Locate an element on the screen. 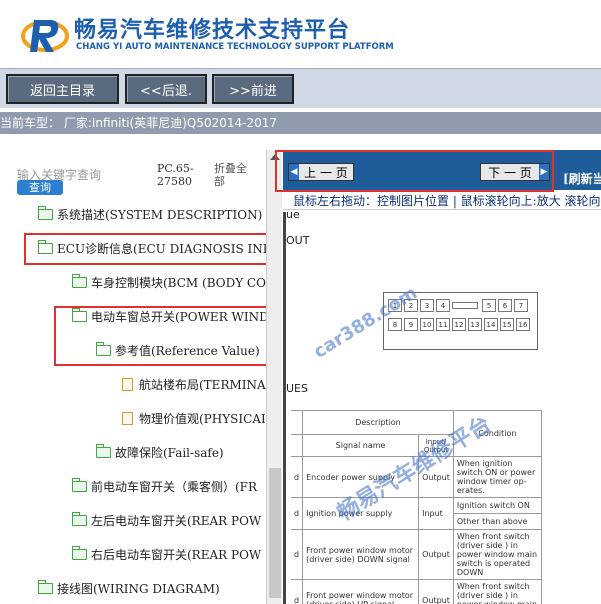 This screenshot has width=601, height=604. tree-item-rear-left-switch: 左后电动车窗开关(REAR POW is located at coordinates (166, 520).